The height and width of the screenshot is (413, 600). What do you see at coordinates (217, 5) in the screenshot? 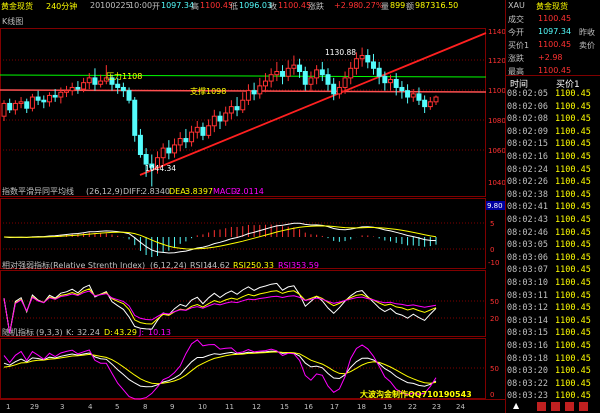
I see `high-value: 1100.45` at bounding box center [217, 5].